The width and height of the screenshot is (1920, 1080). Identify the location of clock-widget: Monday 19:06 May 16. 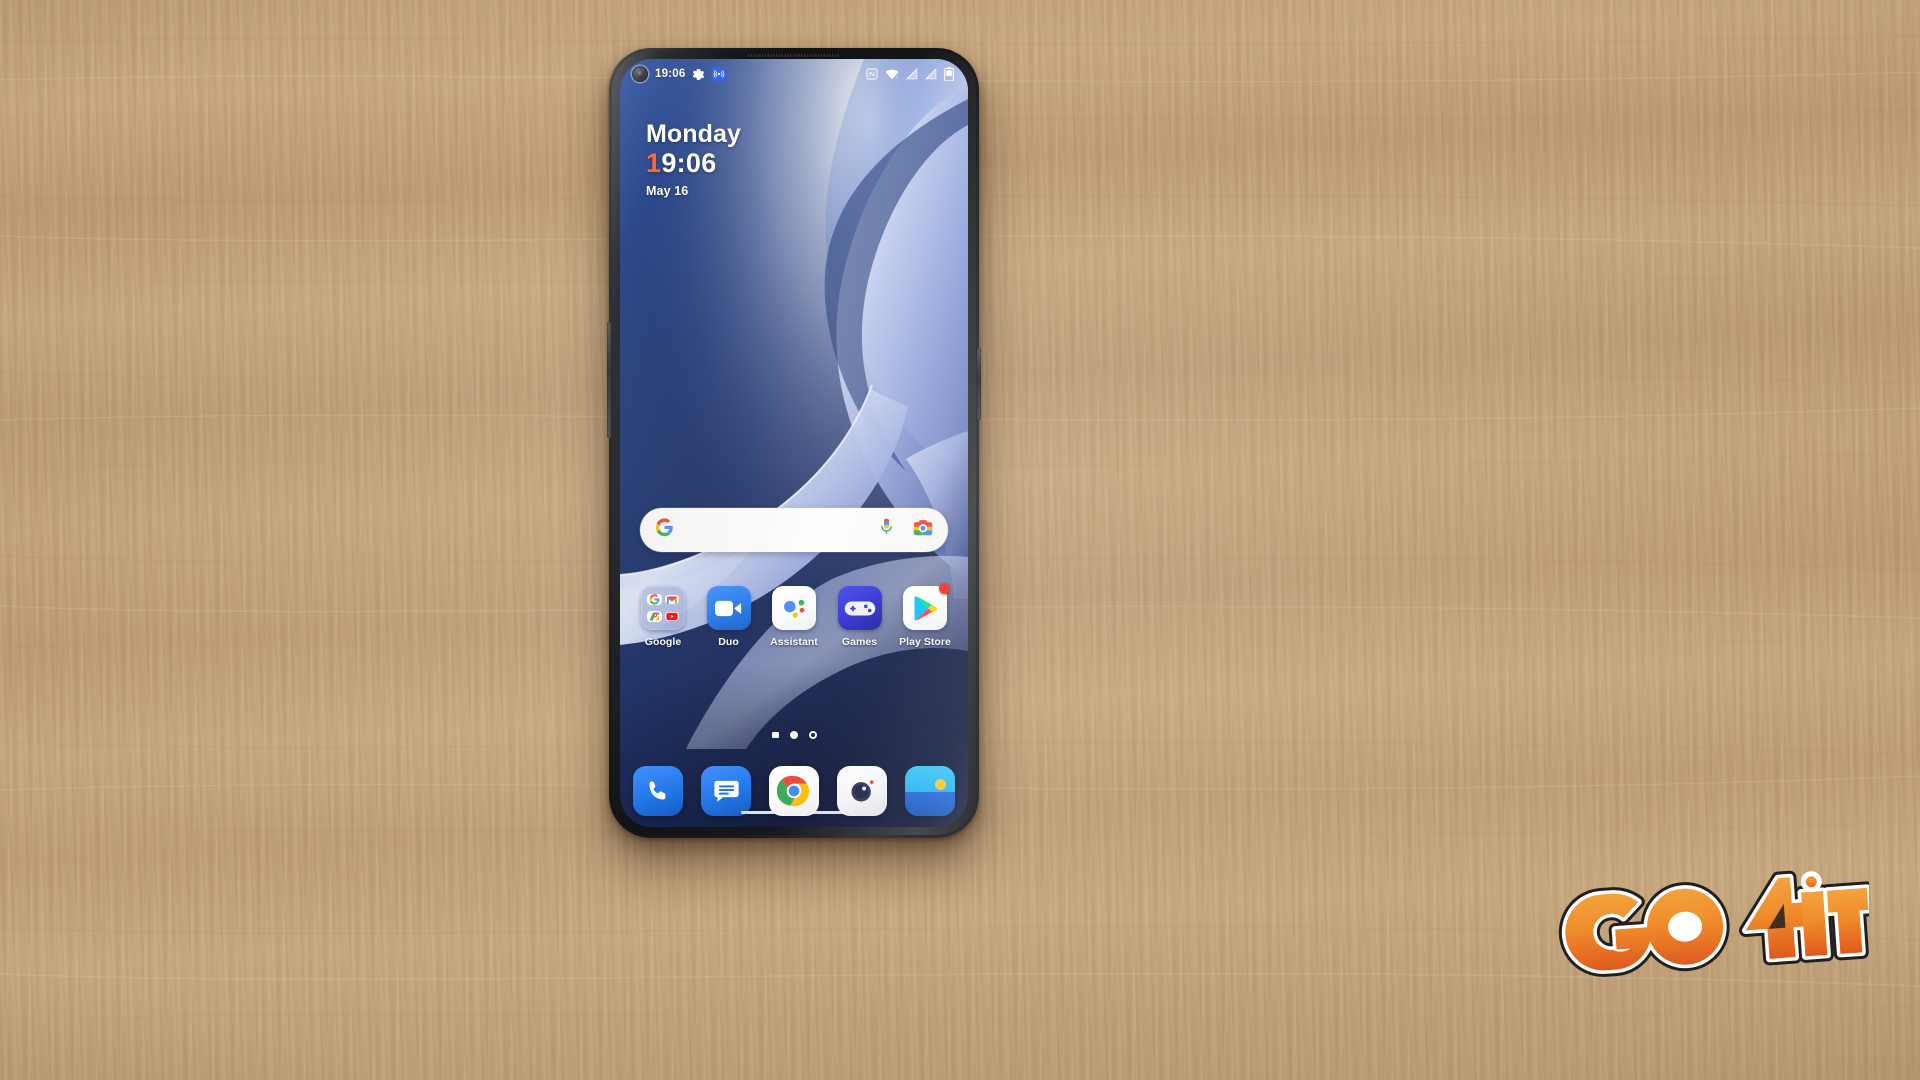
(693, 161).